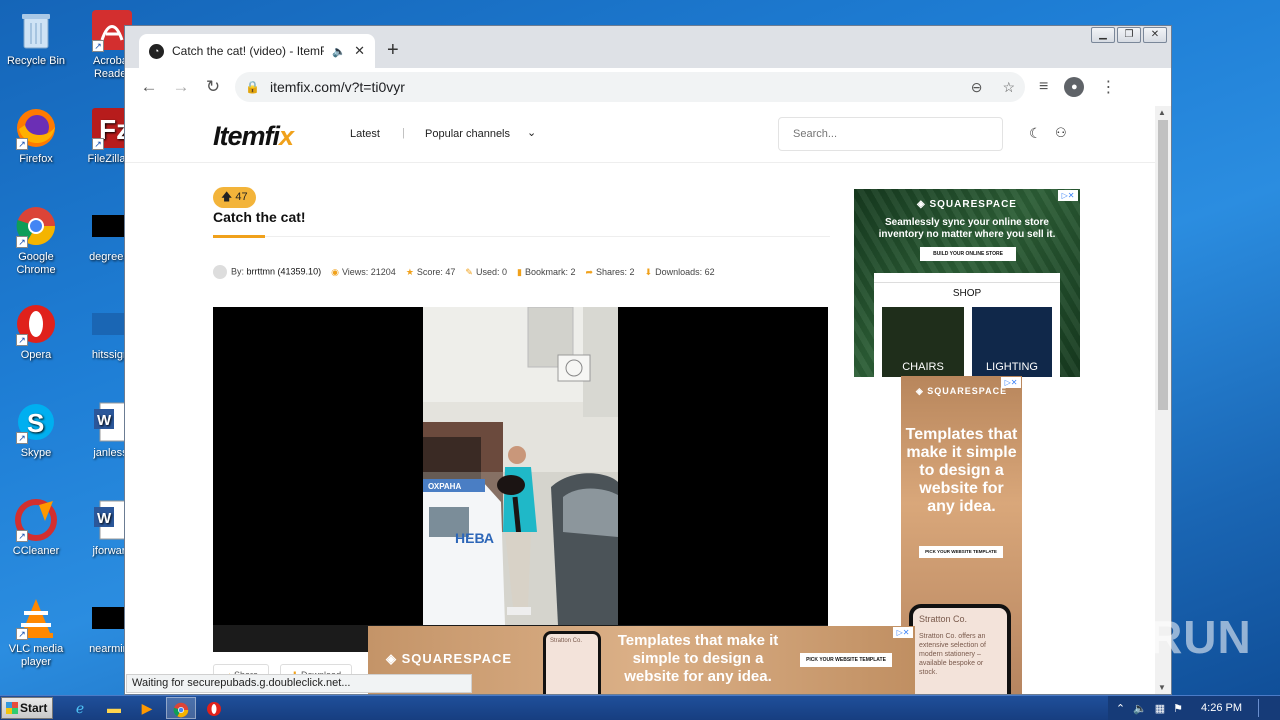  Describe the element at coordinates (227, 197) in the screenshot. I see `upvote-arrow-icon: 🡅` at that location.